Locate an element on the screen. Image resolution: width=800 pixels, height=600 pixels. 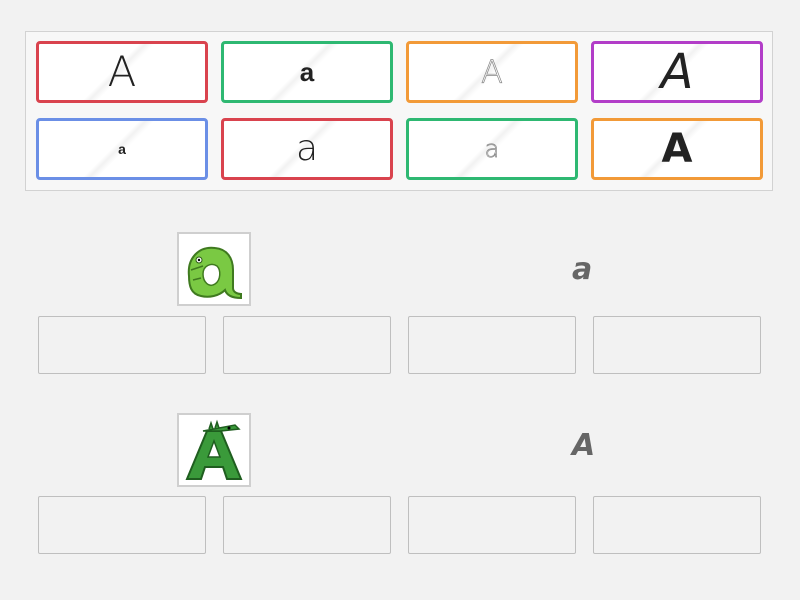
green-crocodile-uppercase-a-icon is located at coordinates (214, 449).